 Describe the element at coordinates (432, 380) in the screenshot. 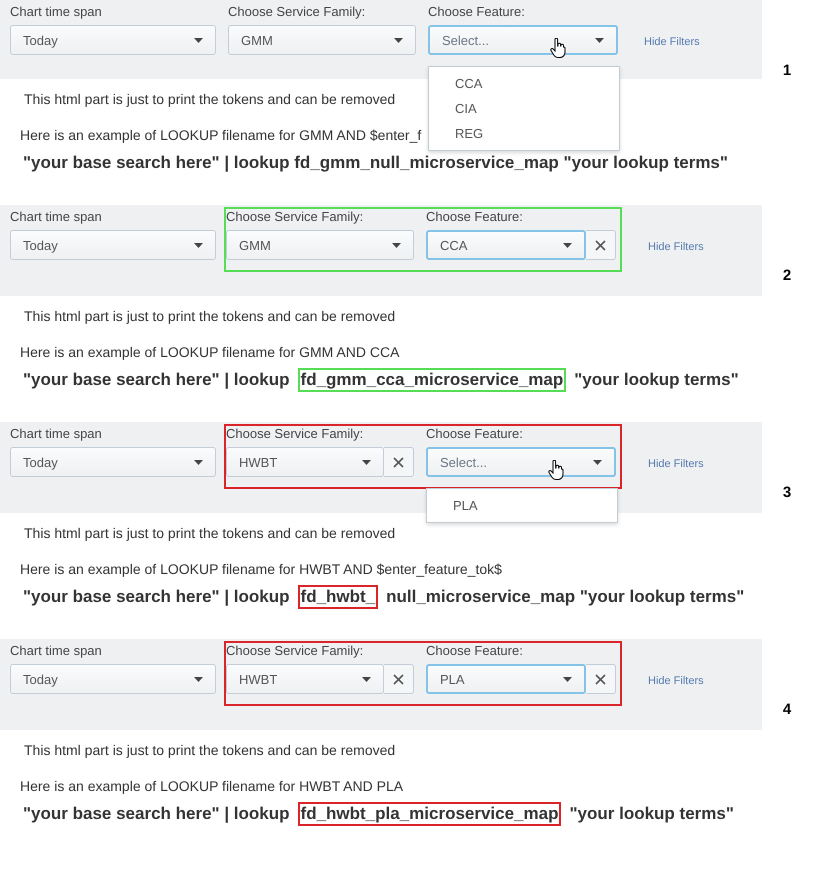

I see `highlighted-term: fd_gmm_cca_microservice_map` at that location.